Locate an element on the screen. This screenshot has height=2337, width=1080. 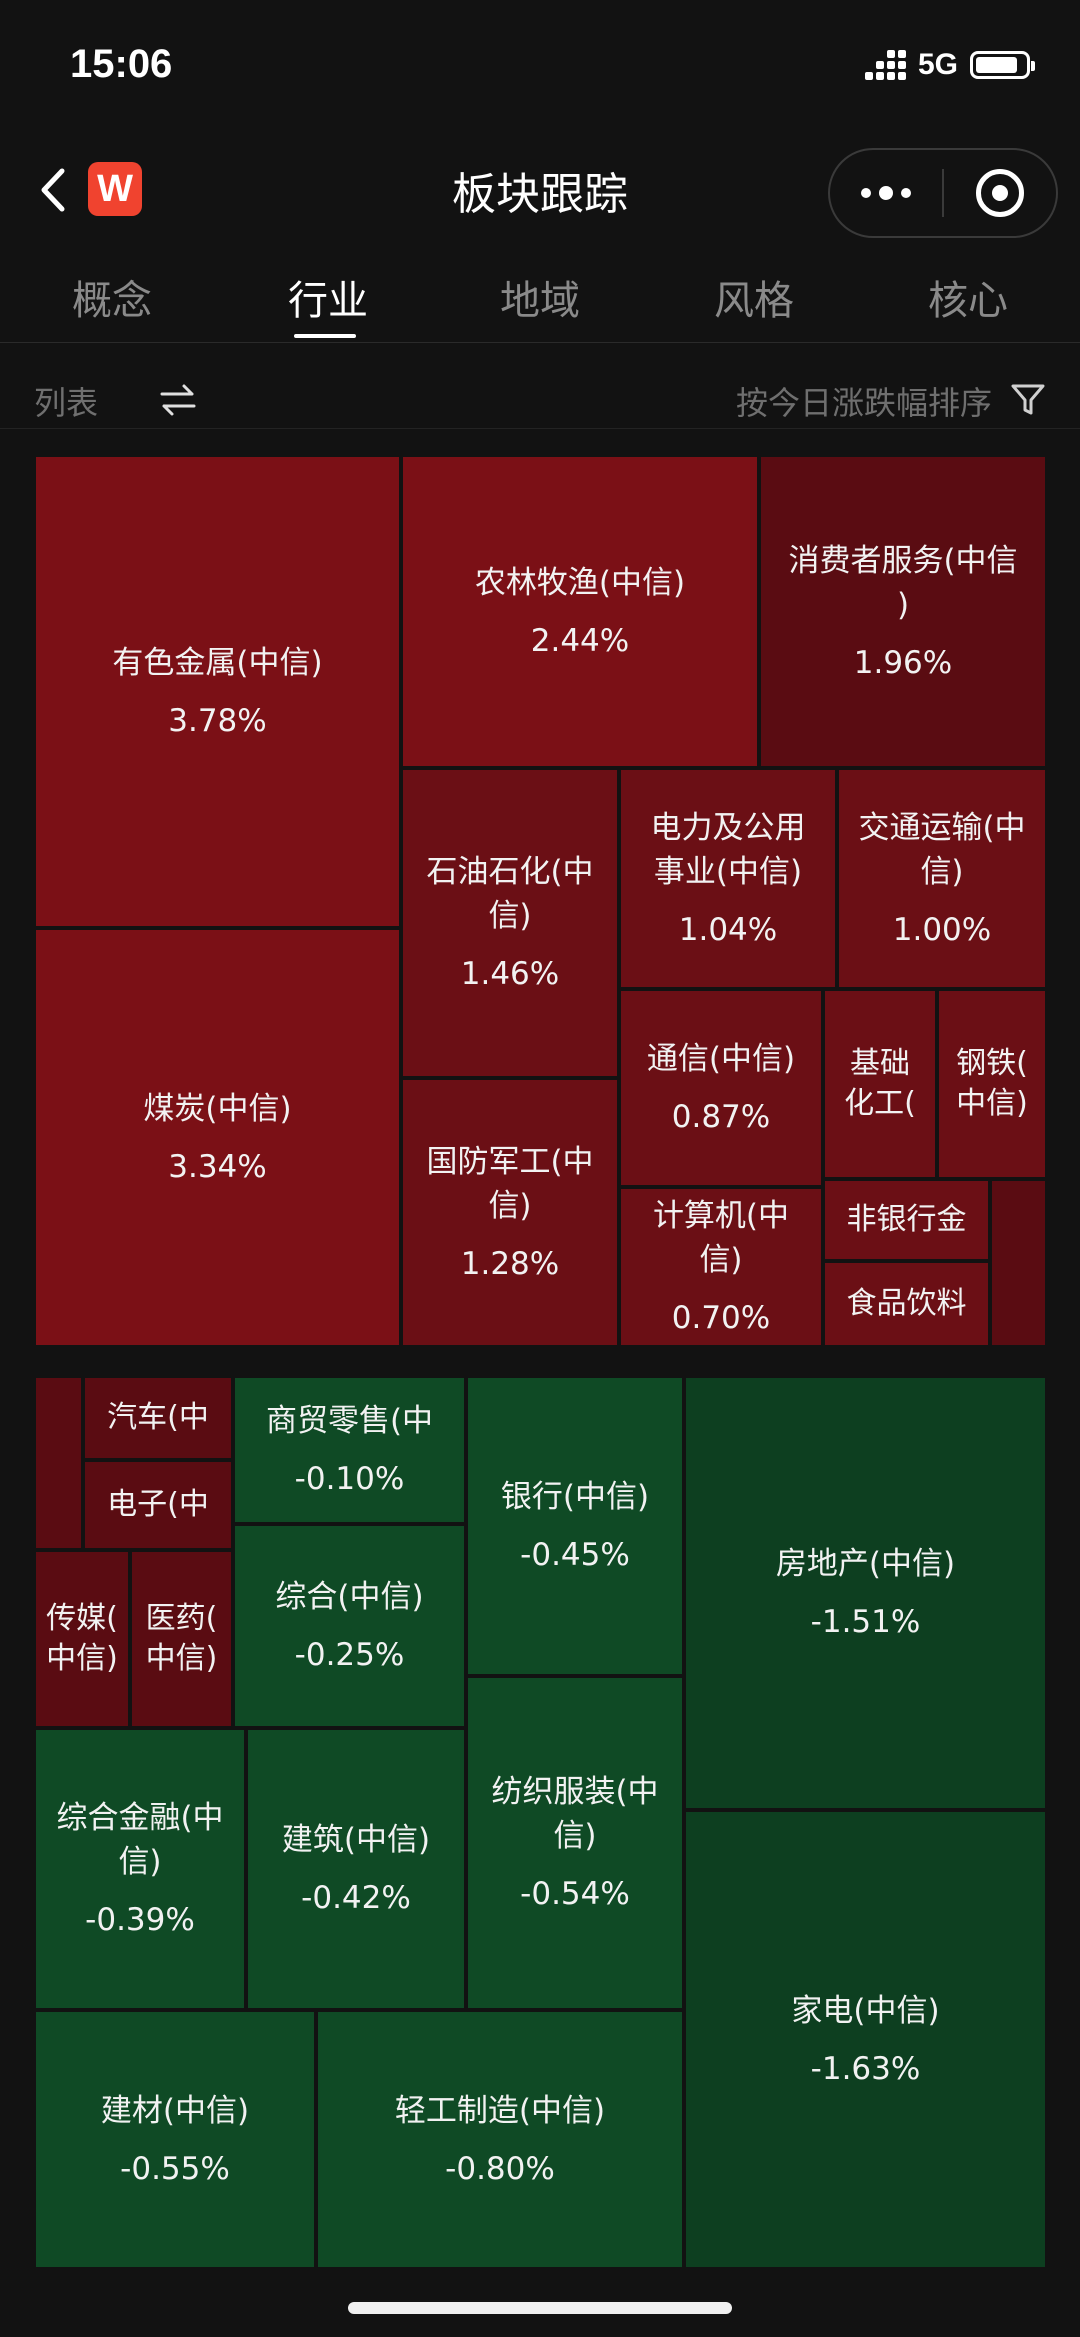
toolbar-divider is located at coordinates (540, 428).